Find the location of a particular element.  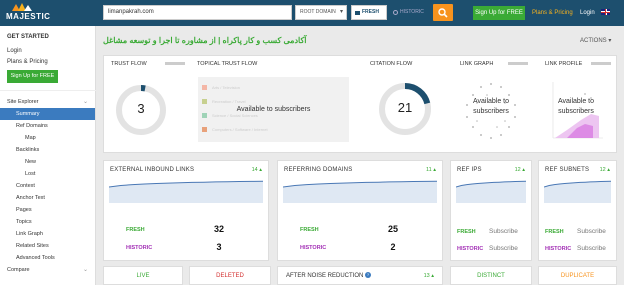

metric-count: 12 ▴ is located at coordinates (519, 170).